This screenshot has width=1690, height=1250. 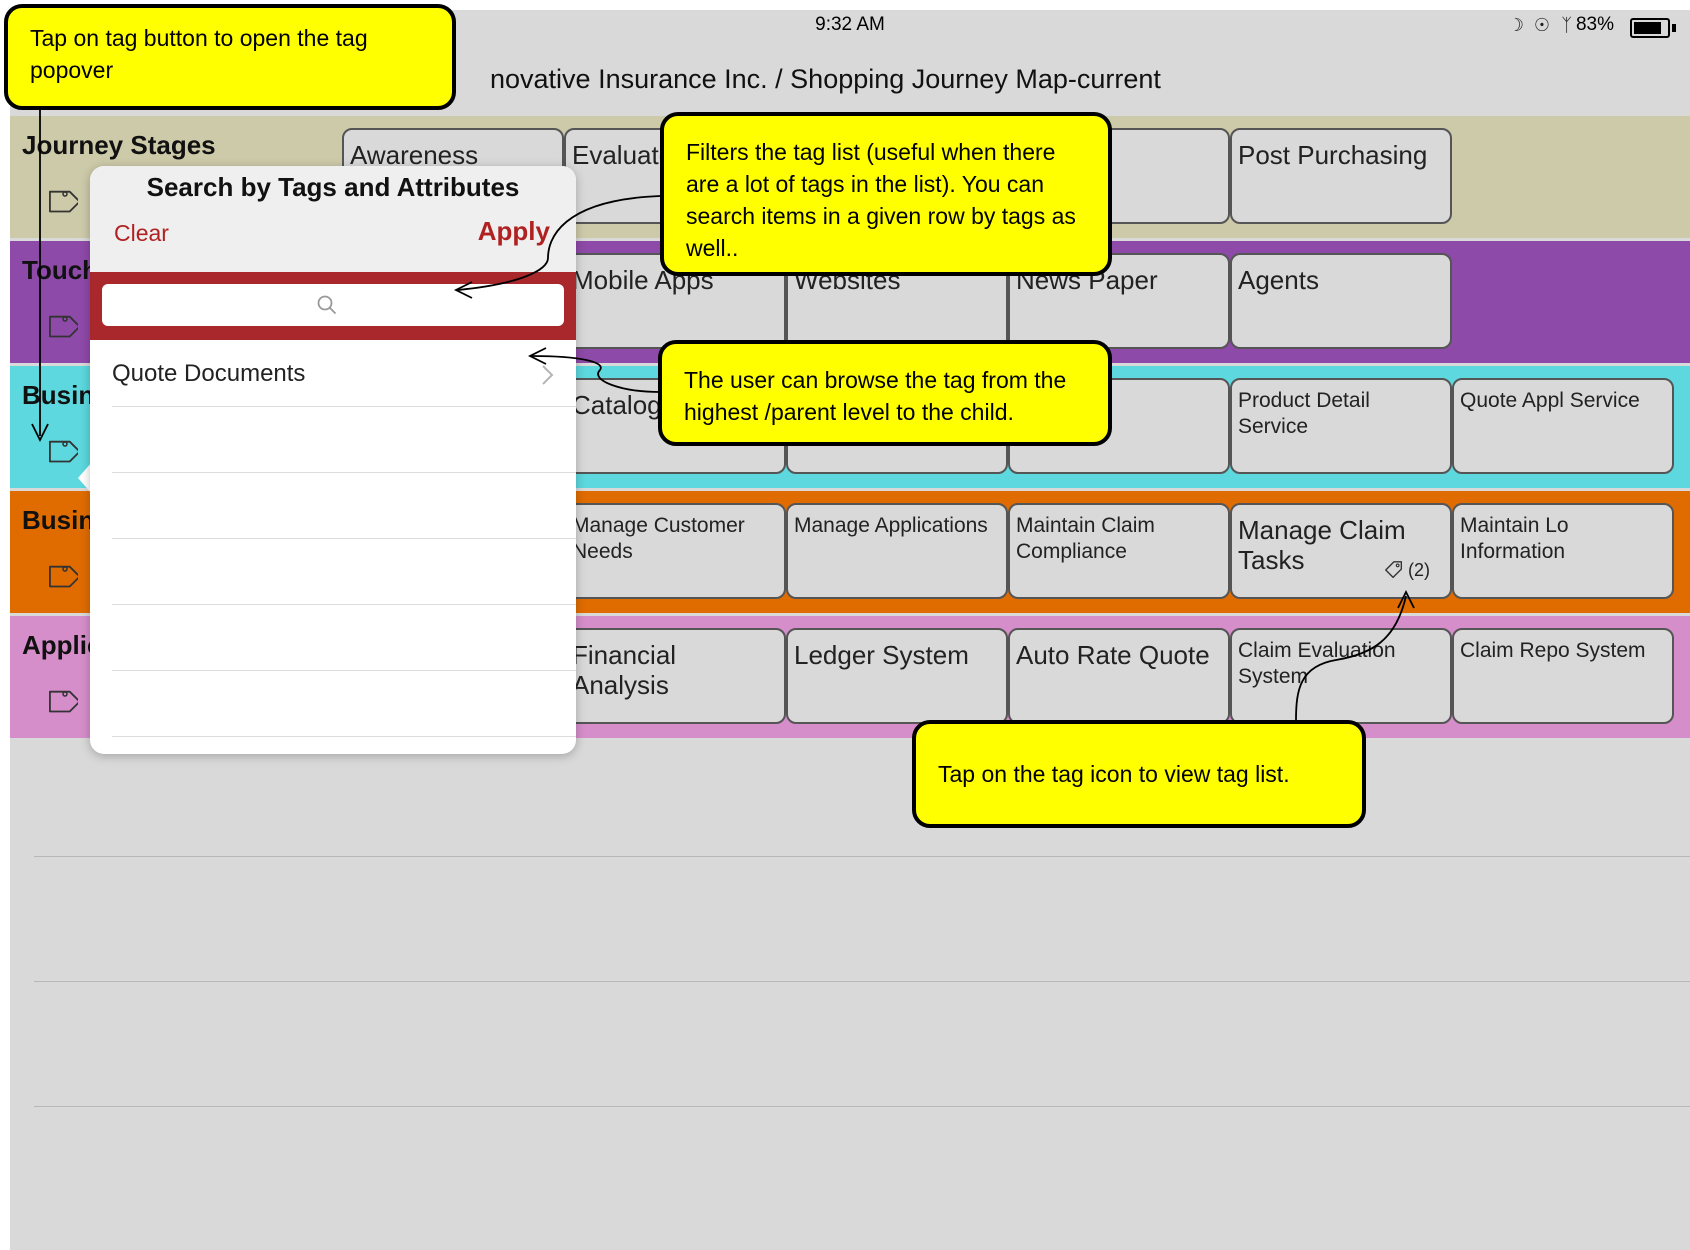 What do you see at coordinates (1333, 155) in the screenshot?
I see `card-label: Post Purchasing` at bounding box center [1333, 155].